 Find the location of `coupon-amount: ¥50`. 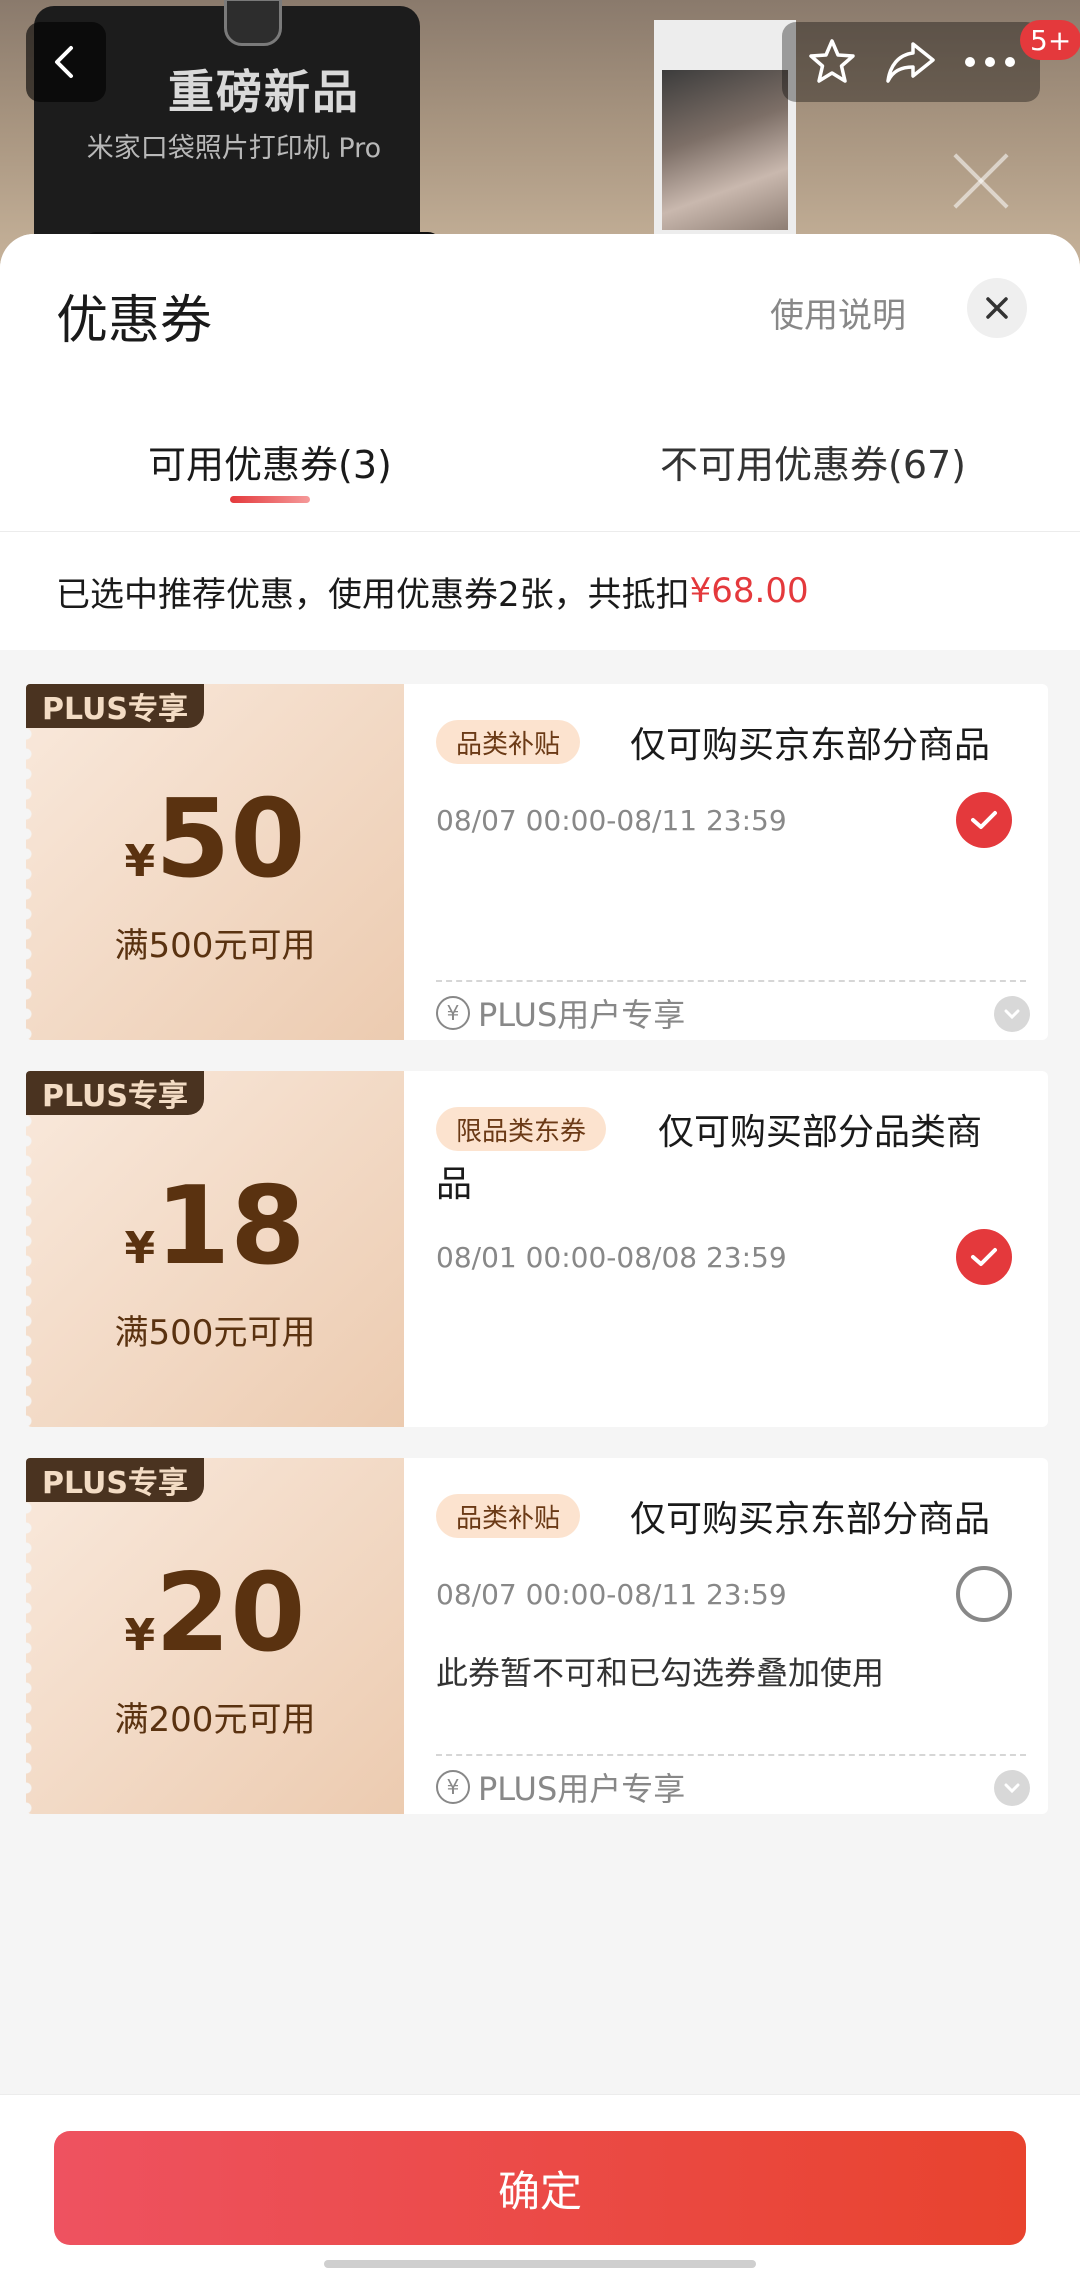

coupon-amount: ¥50 is located at coordinates (215, 840).